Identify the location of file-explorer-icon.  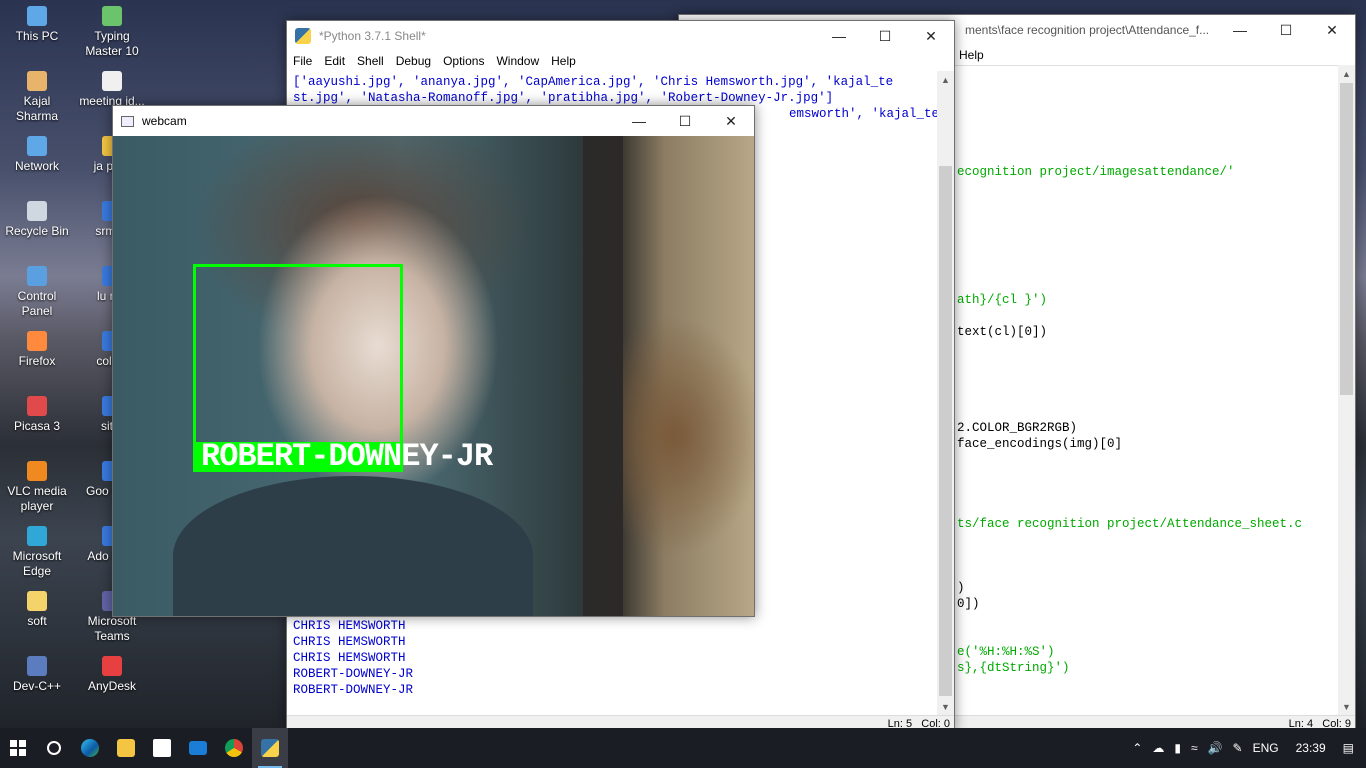
(126, 748).